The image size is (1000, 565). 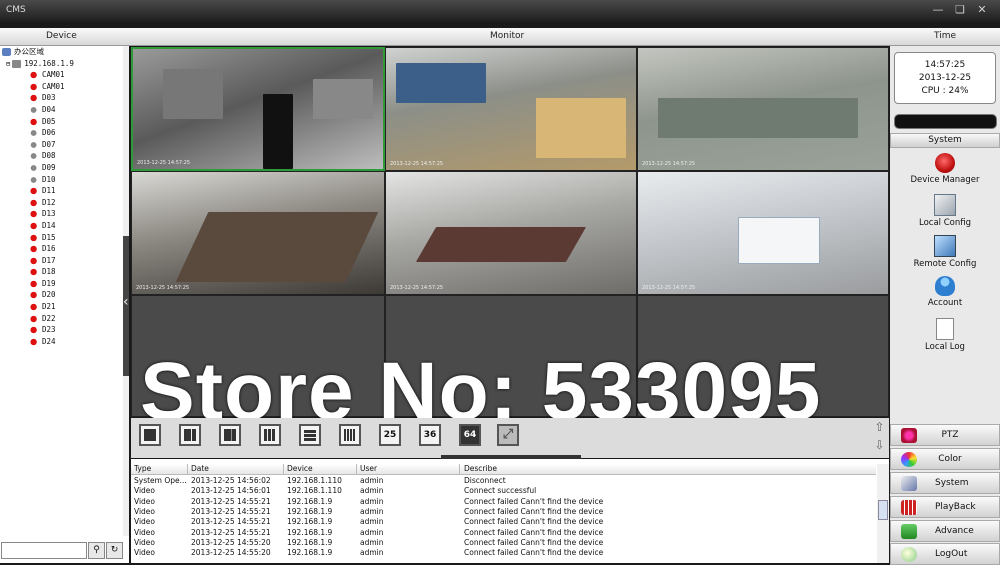 I want to click on tree-channel: D10, so click(x=63, y=180).